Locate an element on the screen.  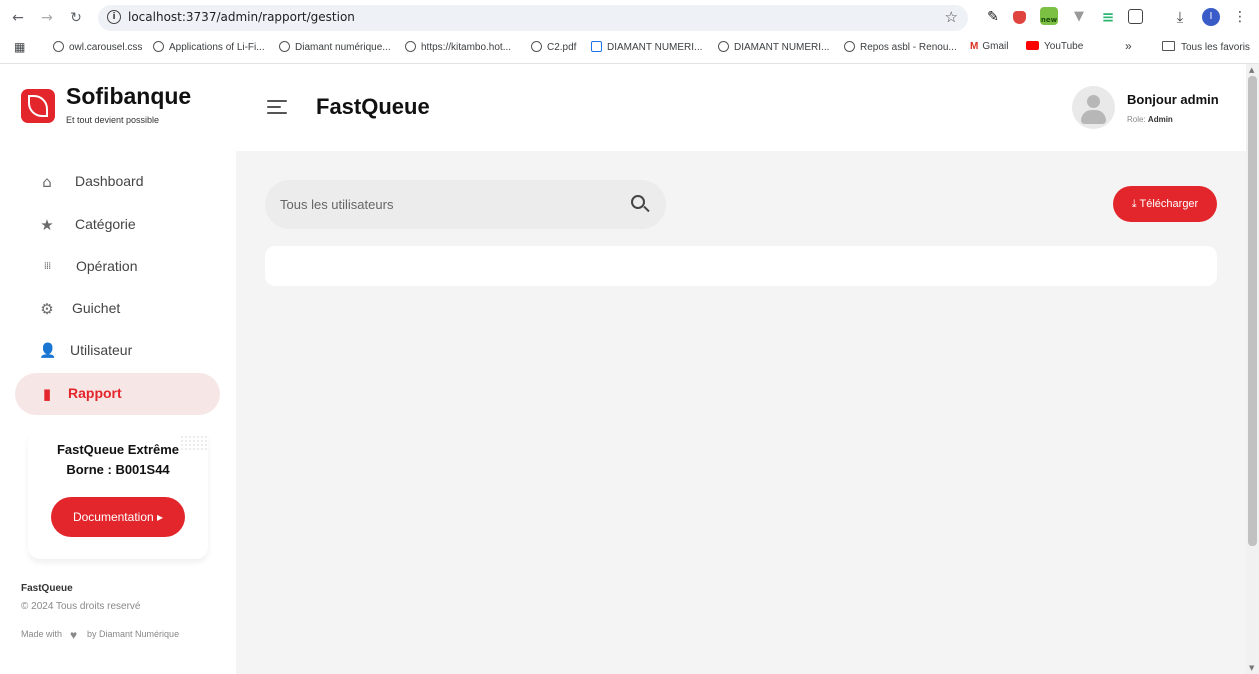
hamburger-menu-icon is located at coordinates (277, 108).